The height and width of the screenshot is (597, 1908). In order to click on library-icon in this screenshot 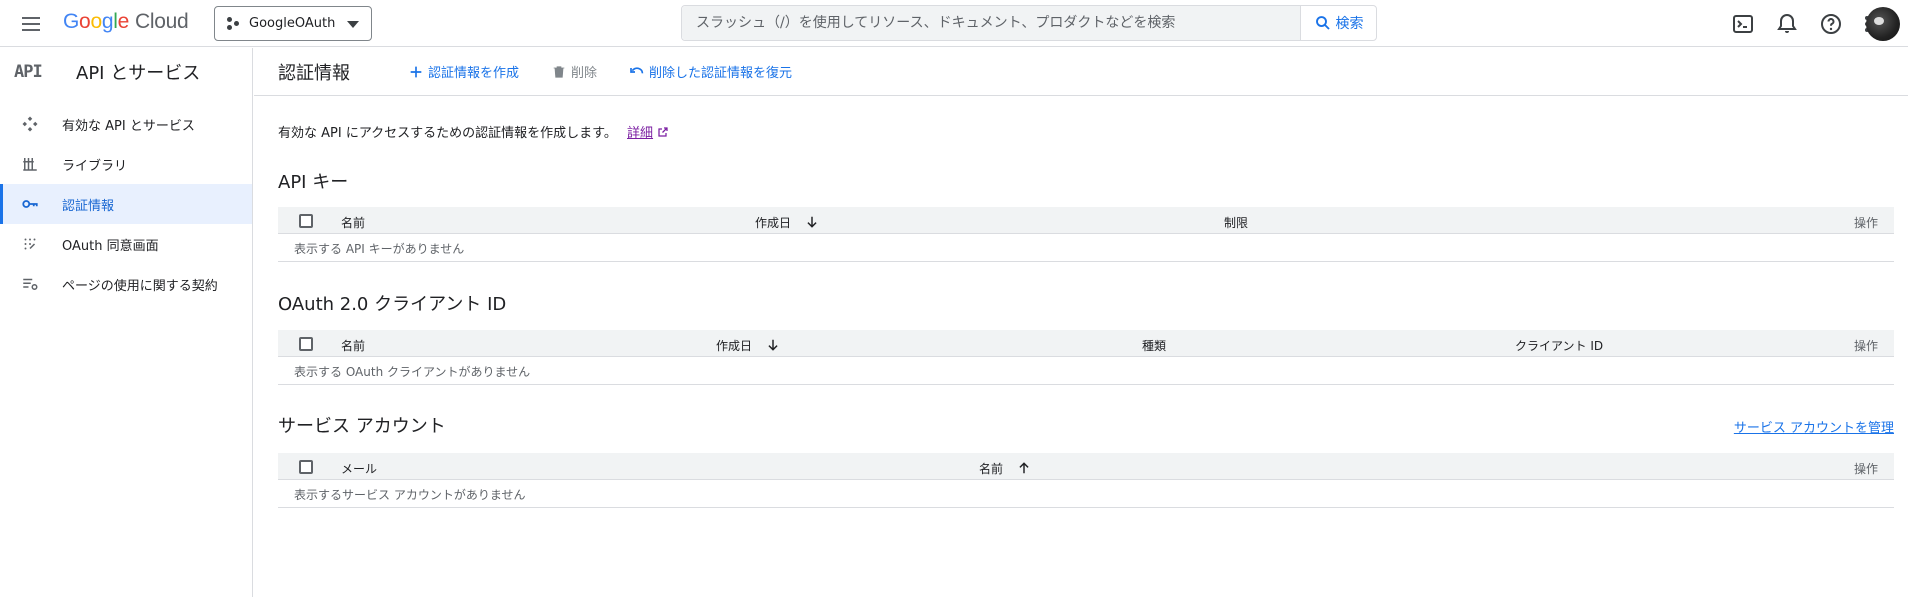, I will do `click(30, 164)`.